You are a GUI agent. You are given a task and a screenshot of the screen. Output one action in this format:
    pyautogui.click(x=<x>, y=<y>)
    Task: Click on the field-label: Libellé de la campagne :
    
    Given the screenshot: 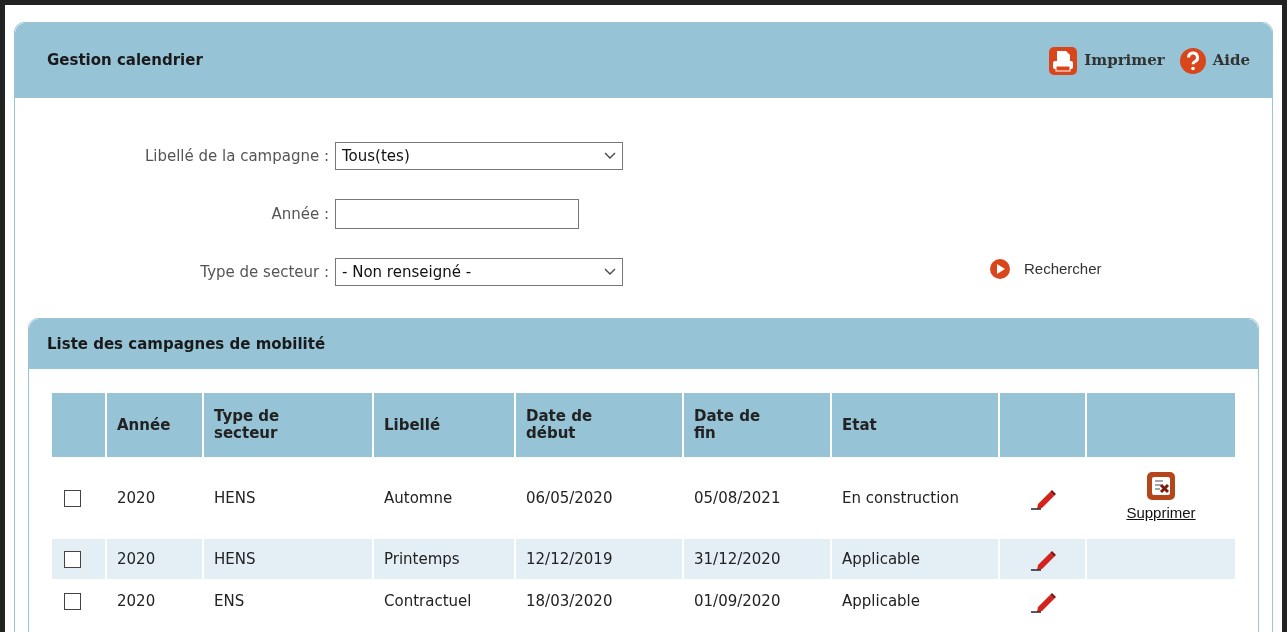 What is the action you would take?
    pyautogui.click(x=236, y=156)
    